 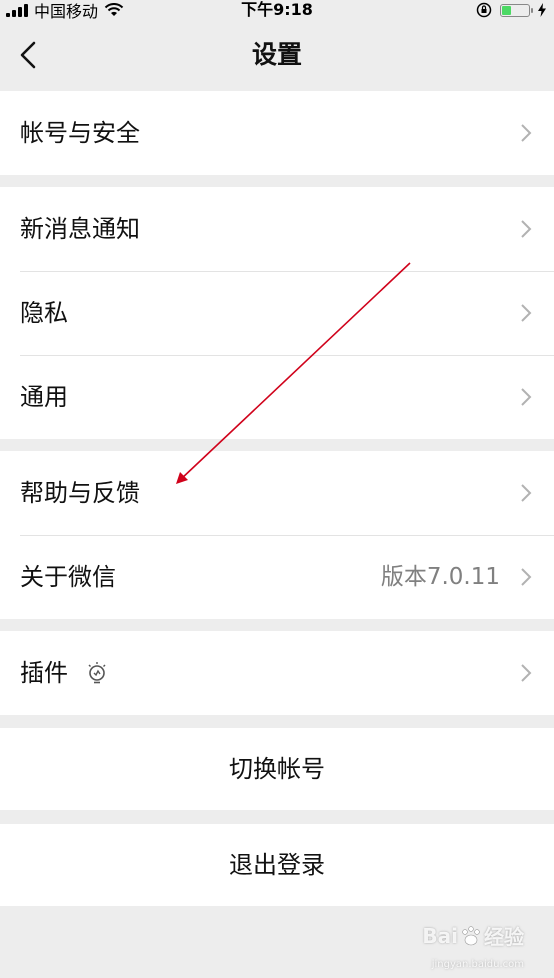 I want to click on battery-icon, so click(x=516, y=10).